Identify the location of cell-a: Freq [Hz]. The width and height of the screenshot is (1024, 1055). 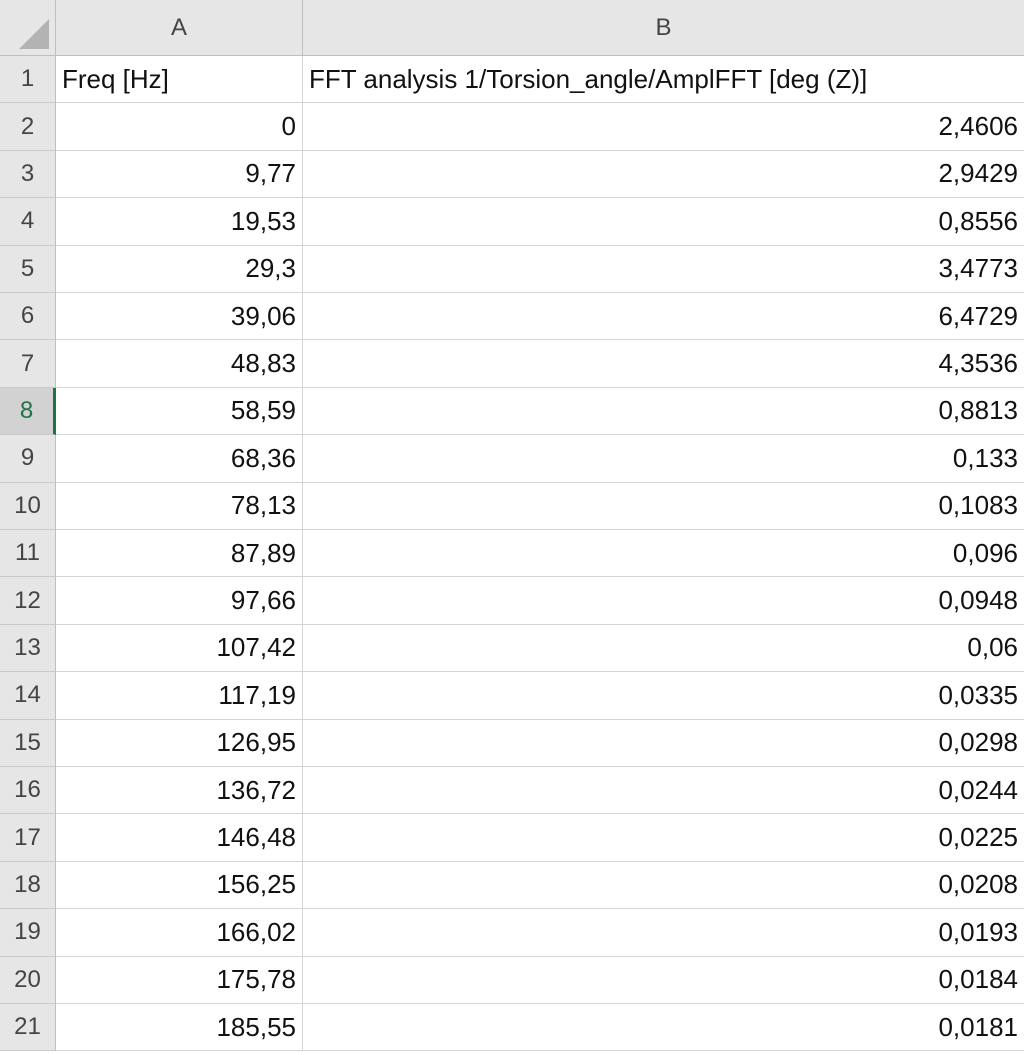
(179, 80).